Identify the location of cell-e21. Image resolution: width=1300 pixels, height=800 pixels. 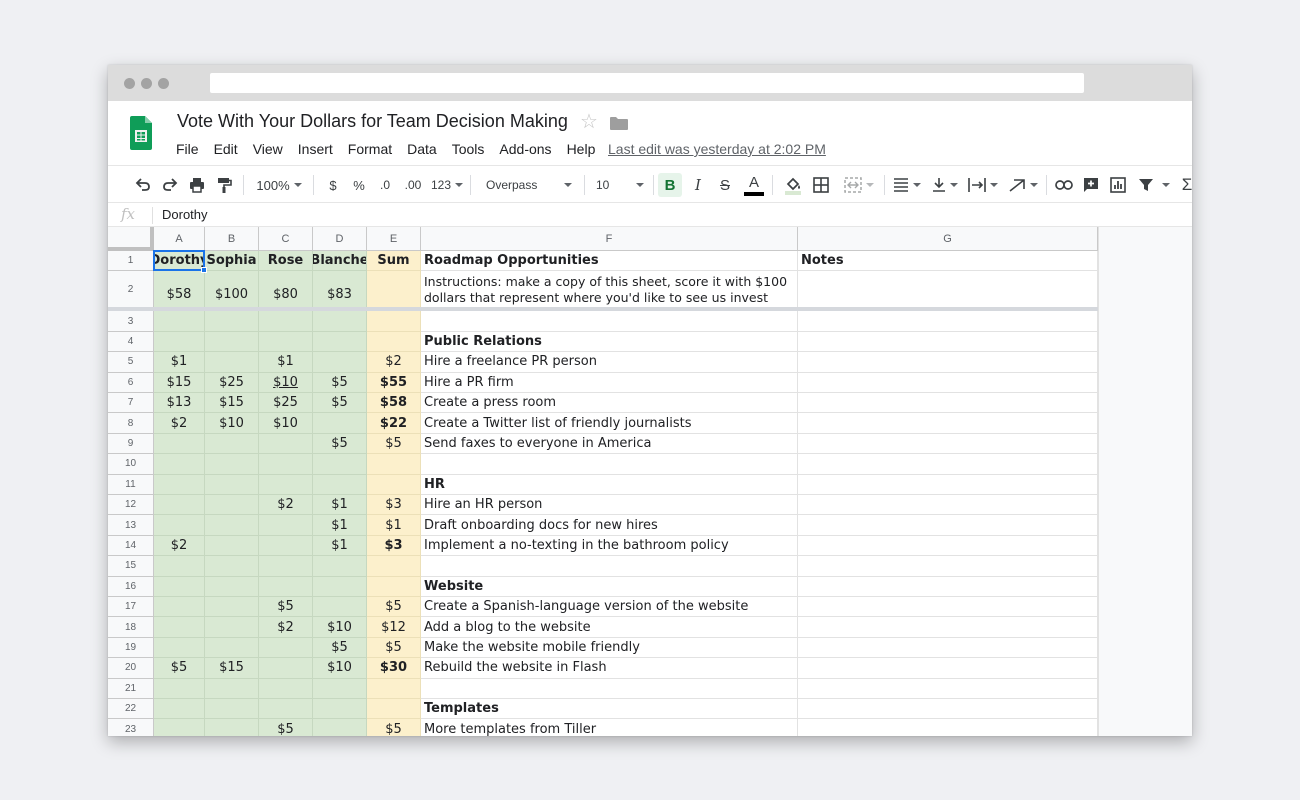
(394, 688).